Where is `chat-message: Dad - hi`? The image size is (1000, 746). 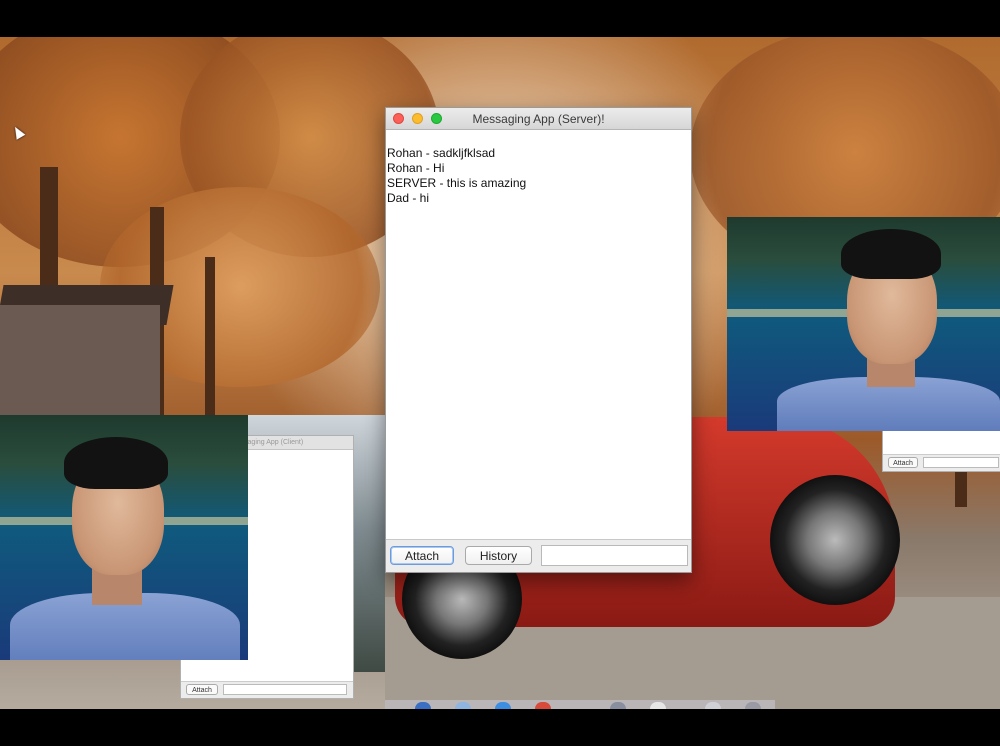 chat-message: Dad - hi is located at coordinates (408, 198).